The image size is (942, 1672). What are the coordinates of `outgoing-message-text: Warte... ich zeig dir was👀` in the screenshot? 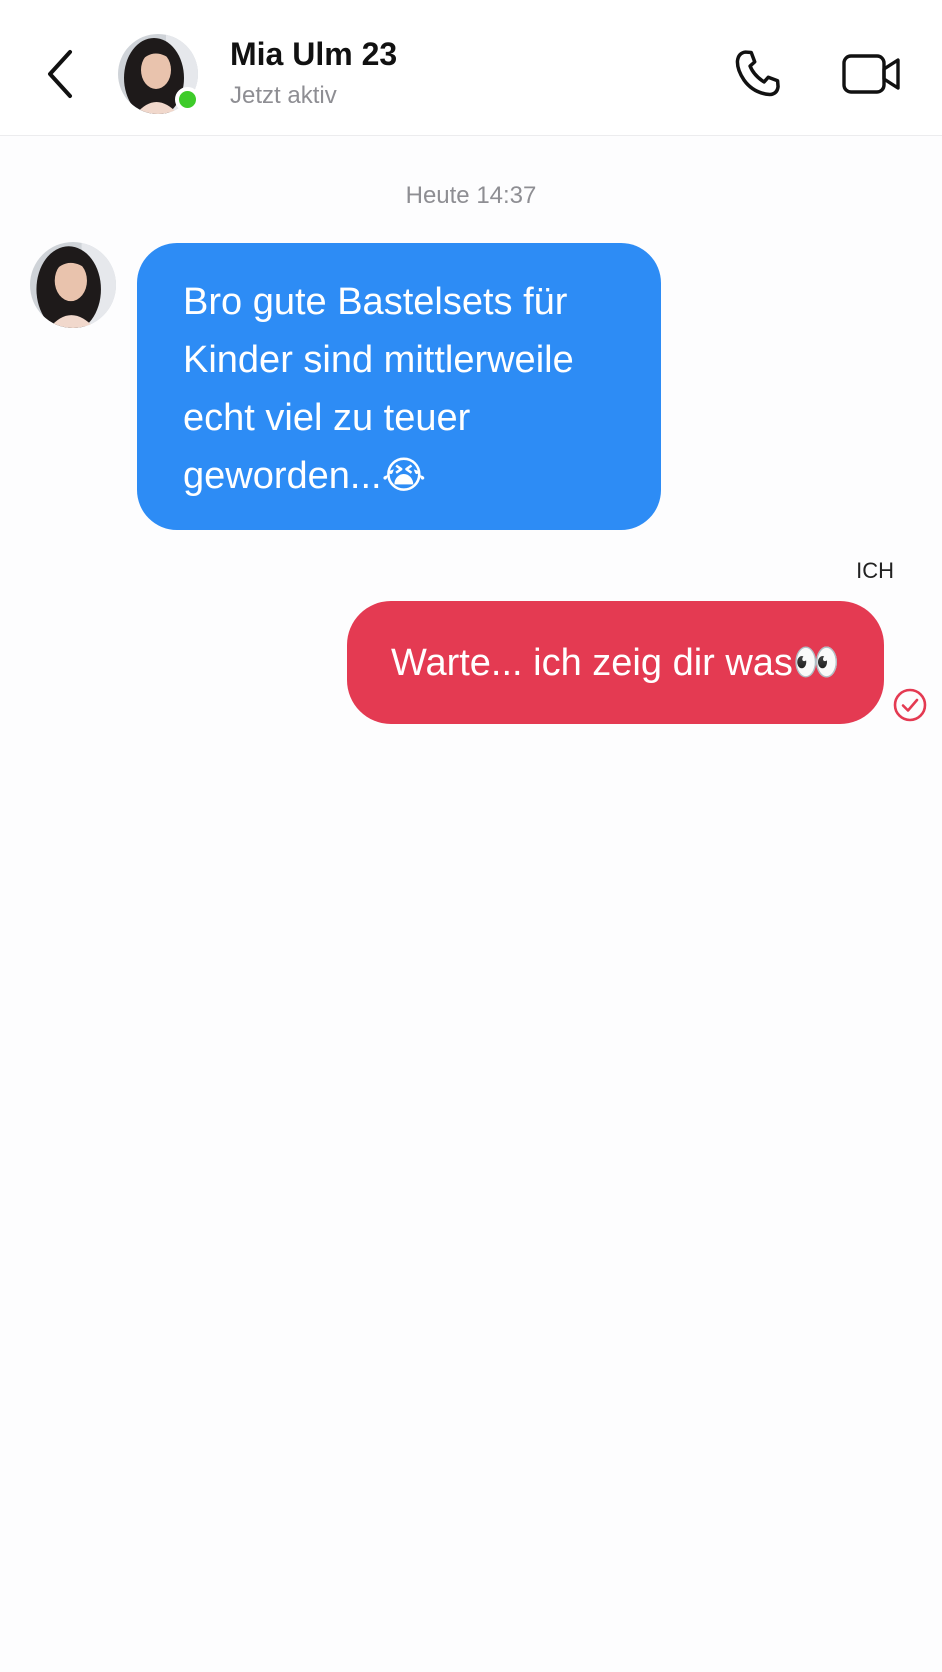 It's located at (616, 662).